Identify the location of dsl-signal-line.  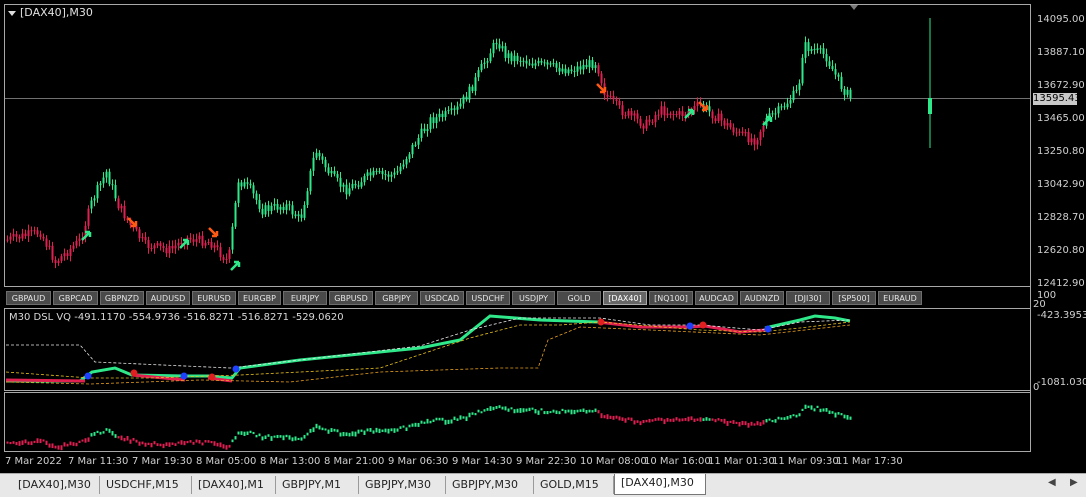
(428, 343).